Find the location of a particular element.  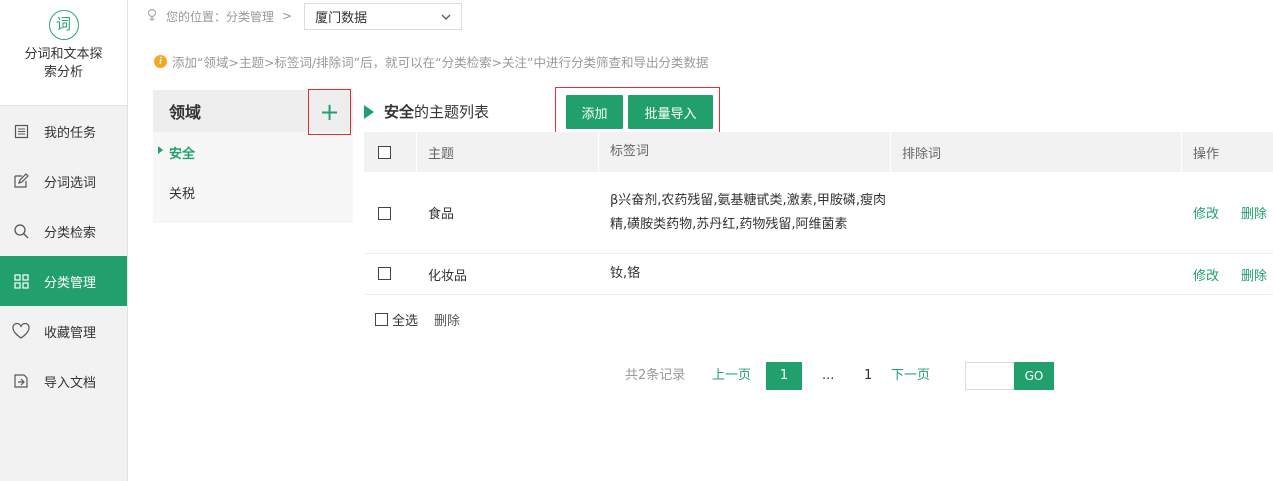

page-number-input is located at coordinates (990, 376).